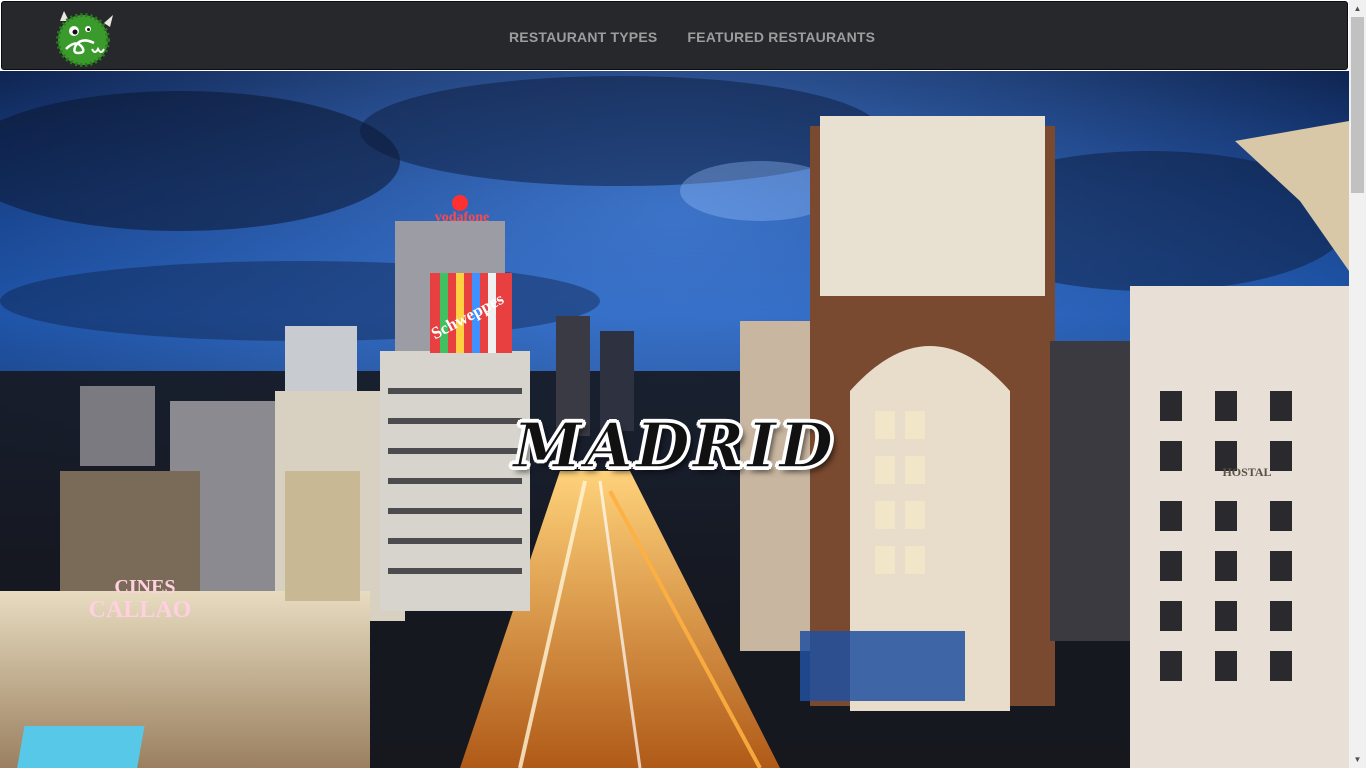  Describe the element at coordinates (1357, 8) in the screenshot. I see `scroll-up-icon: ▲` at that location.